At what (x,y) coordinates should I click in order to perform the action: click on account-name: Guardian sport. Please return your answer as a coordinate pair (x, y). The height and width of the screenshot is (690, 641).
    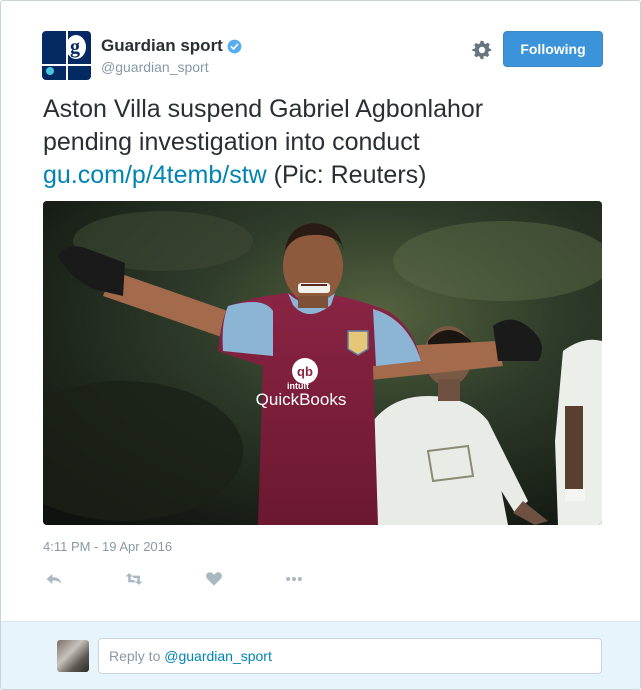
    Looking at the image, I should click on (162, 46).